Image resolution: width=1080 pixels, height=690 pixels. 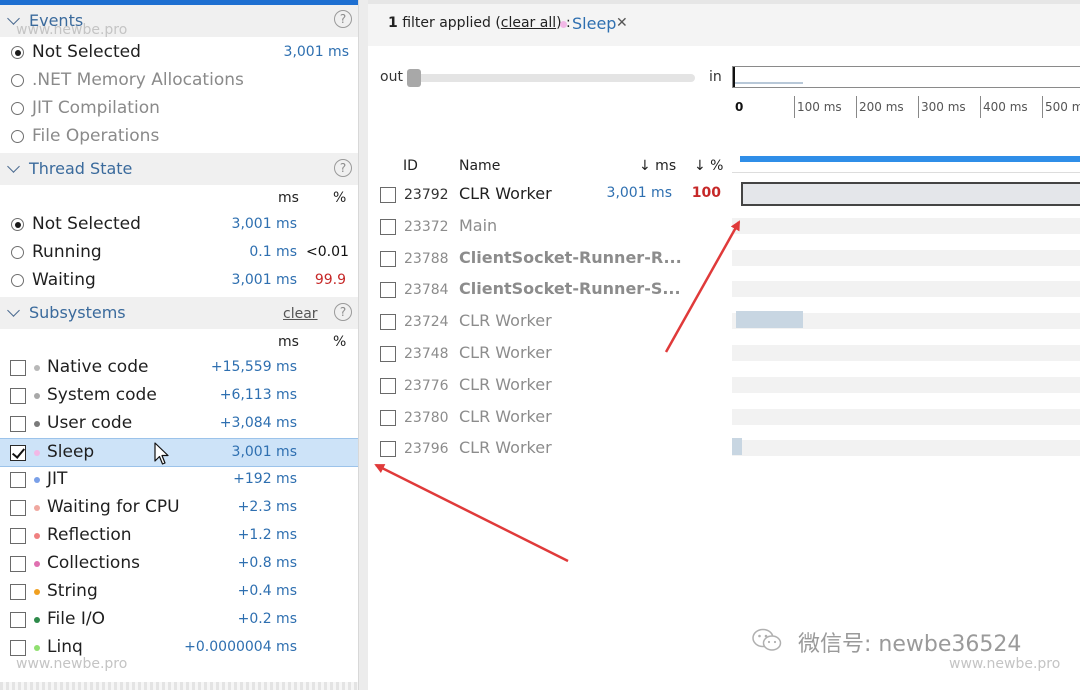 What do you see at coordinates (724, 25) in the screenshot?
I see `filter-bar: 1 filter applied (clear all) : Sleep ✕` at bounding box center [724, 25].